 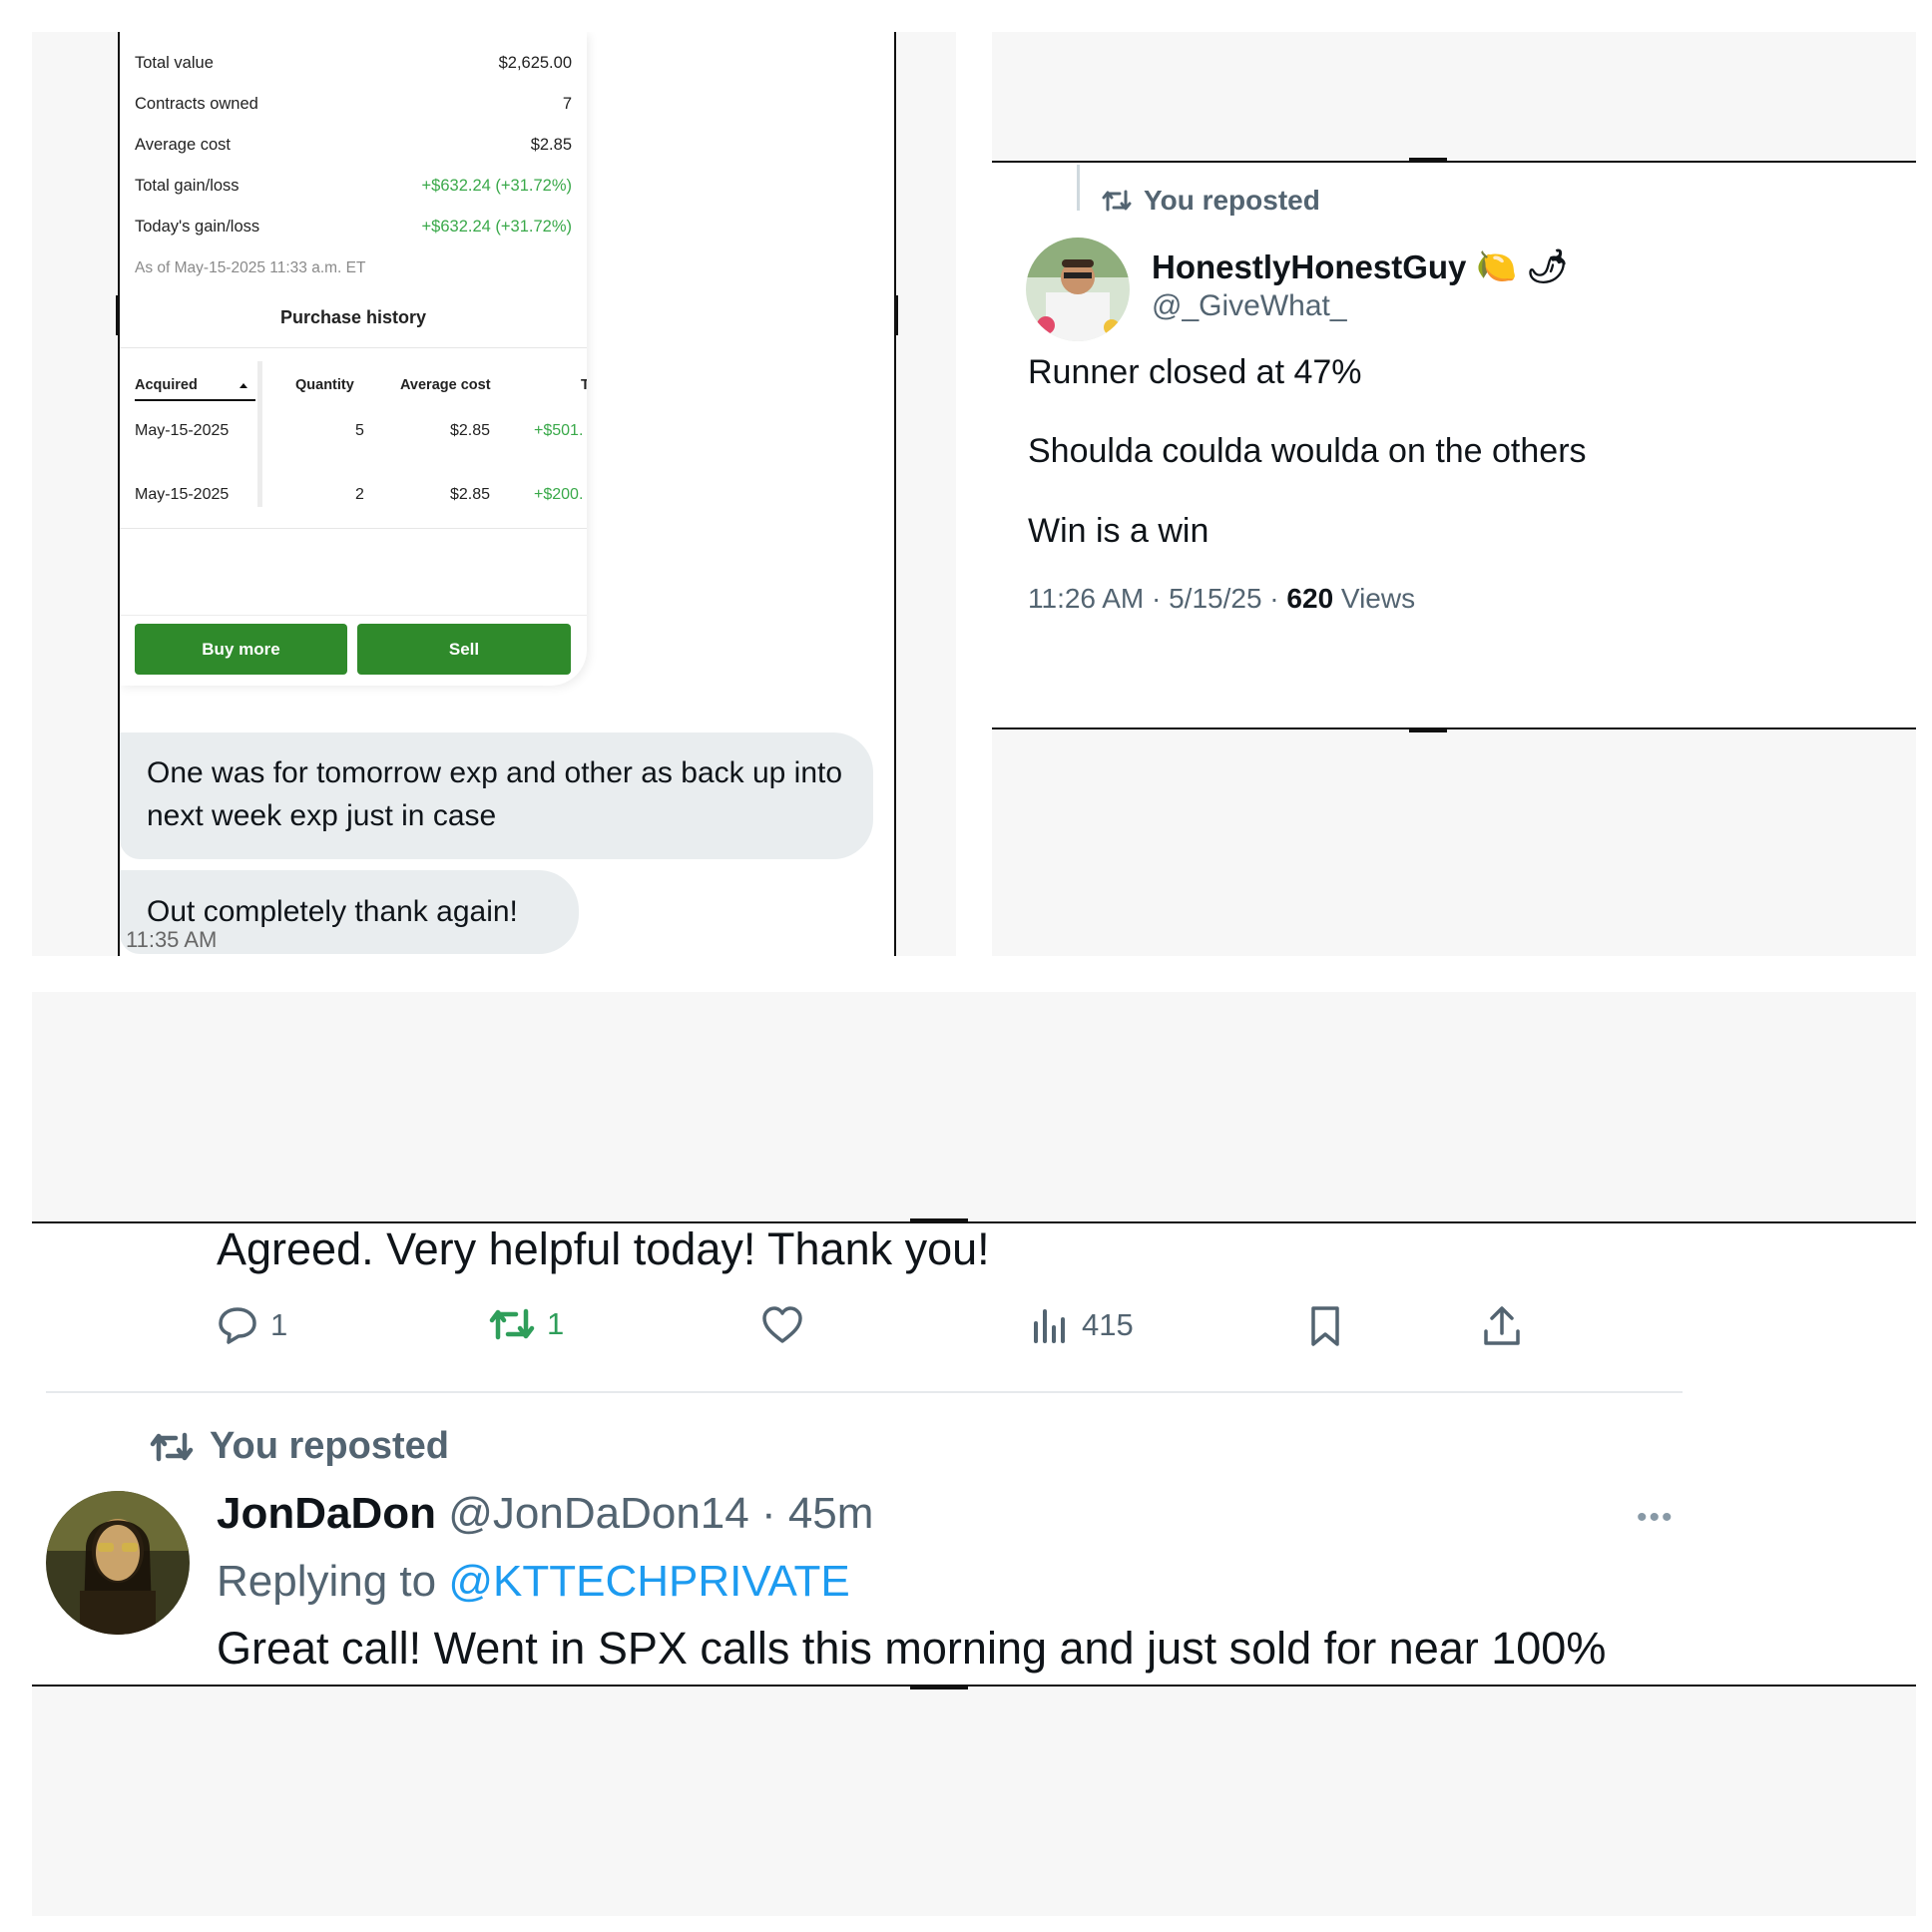 What do you see at coordinates (567, 104) in the screenshot?
I see `row-value: 7` at bounding box center [567, 104].